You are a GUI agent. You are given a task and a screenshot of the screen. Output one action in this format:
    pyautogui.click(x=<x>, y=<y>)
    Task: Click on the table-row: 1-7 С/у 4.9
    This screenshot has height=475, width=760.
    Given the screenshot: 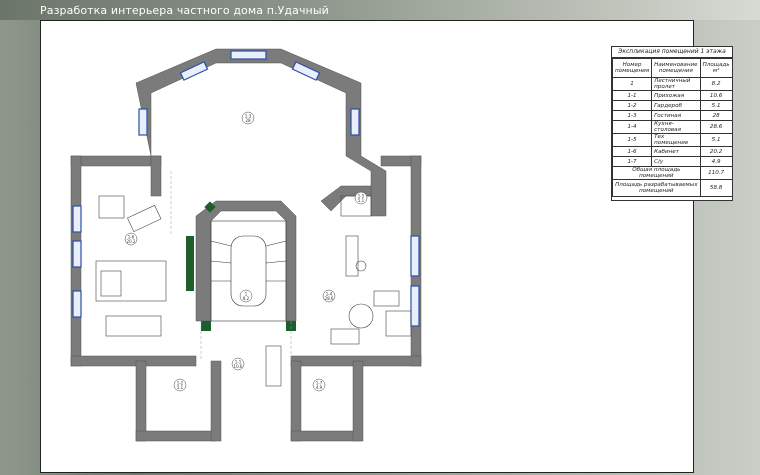 What is the action you would take?
    pyautogui.click(x=672, y=161)
    